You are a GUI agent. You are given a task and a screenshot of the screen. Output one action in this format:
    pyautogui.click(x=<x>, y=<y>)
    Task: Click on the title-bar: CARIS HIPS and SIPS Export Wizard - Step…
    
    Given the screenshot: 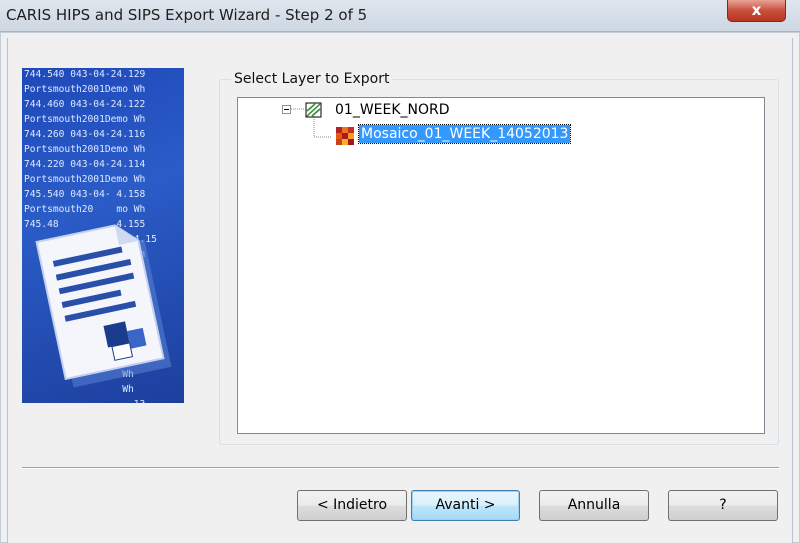 What is the action you would take?
    pyautogui.click(x=400, y=16)
    